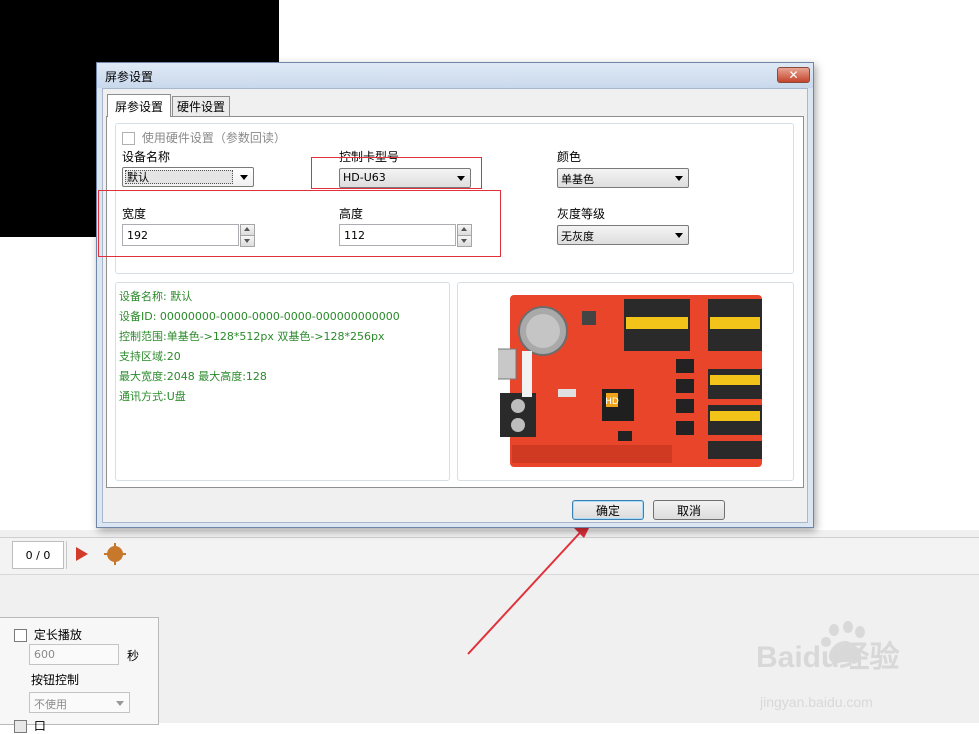 This screenshot has width=979, height=734. I want to click on gray-level-label: 灰度等级, so click(581, 214).